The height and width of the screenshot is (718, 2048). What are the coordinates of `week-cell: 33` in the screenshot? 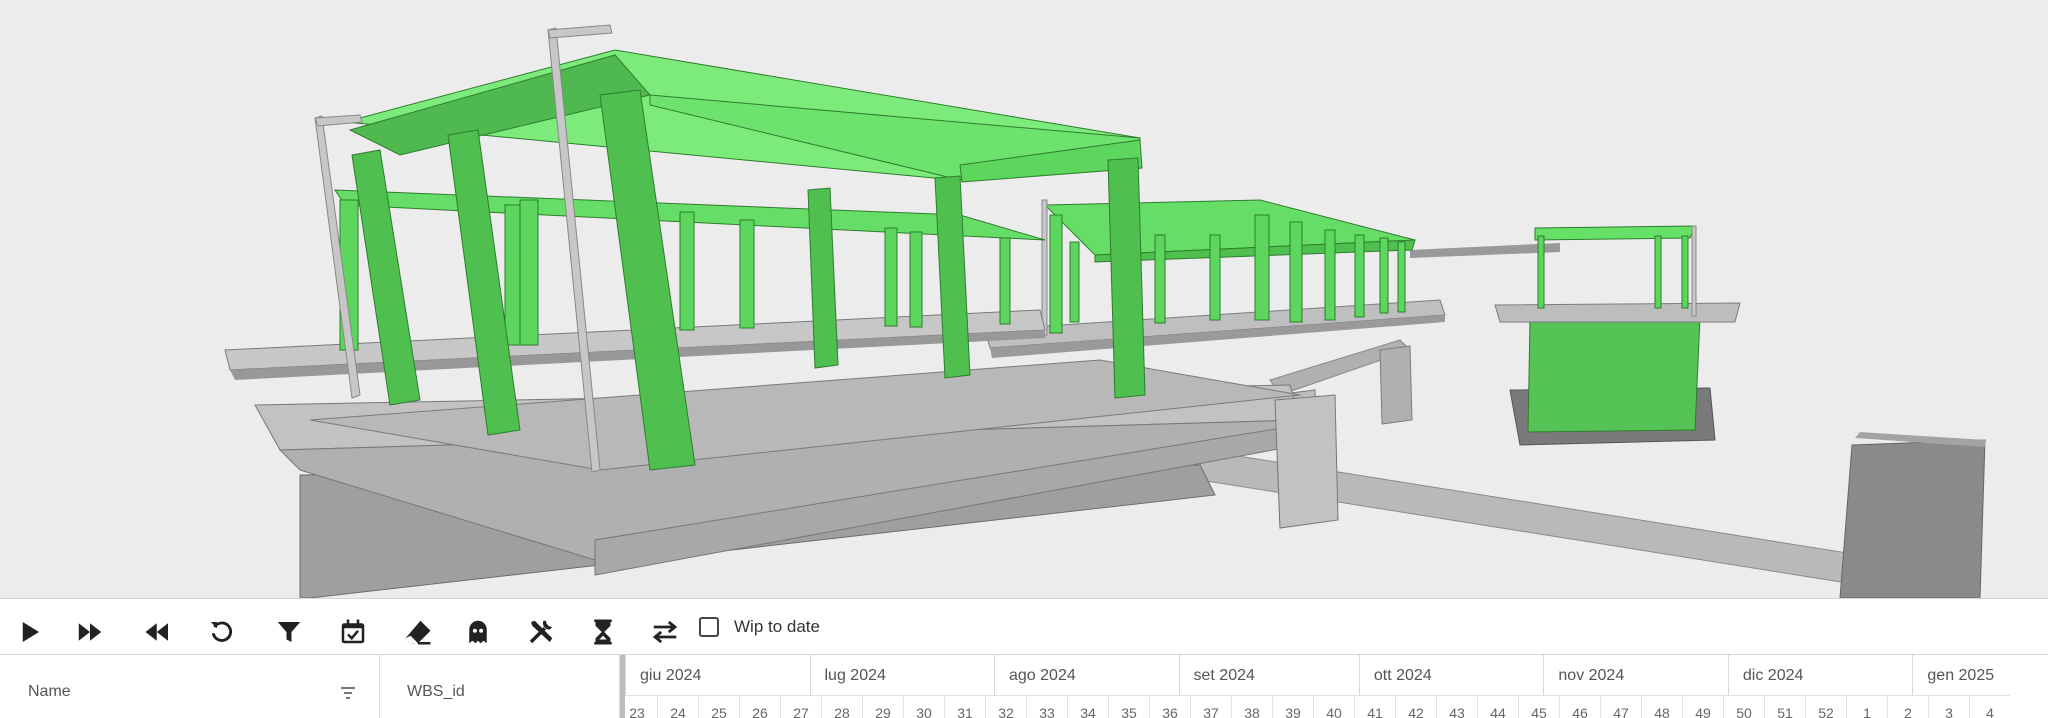 It's located at (1046, 706).